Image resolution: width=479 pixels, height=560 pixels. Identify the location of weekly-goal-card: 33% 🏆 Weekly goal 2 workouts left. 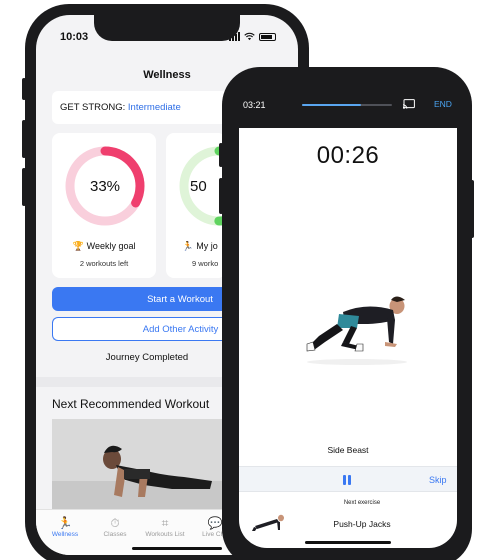
(104, 205).